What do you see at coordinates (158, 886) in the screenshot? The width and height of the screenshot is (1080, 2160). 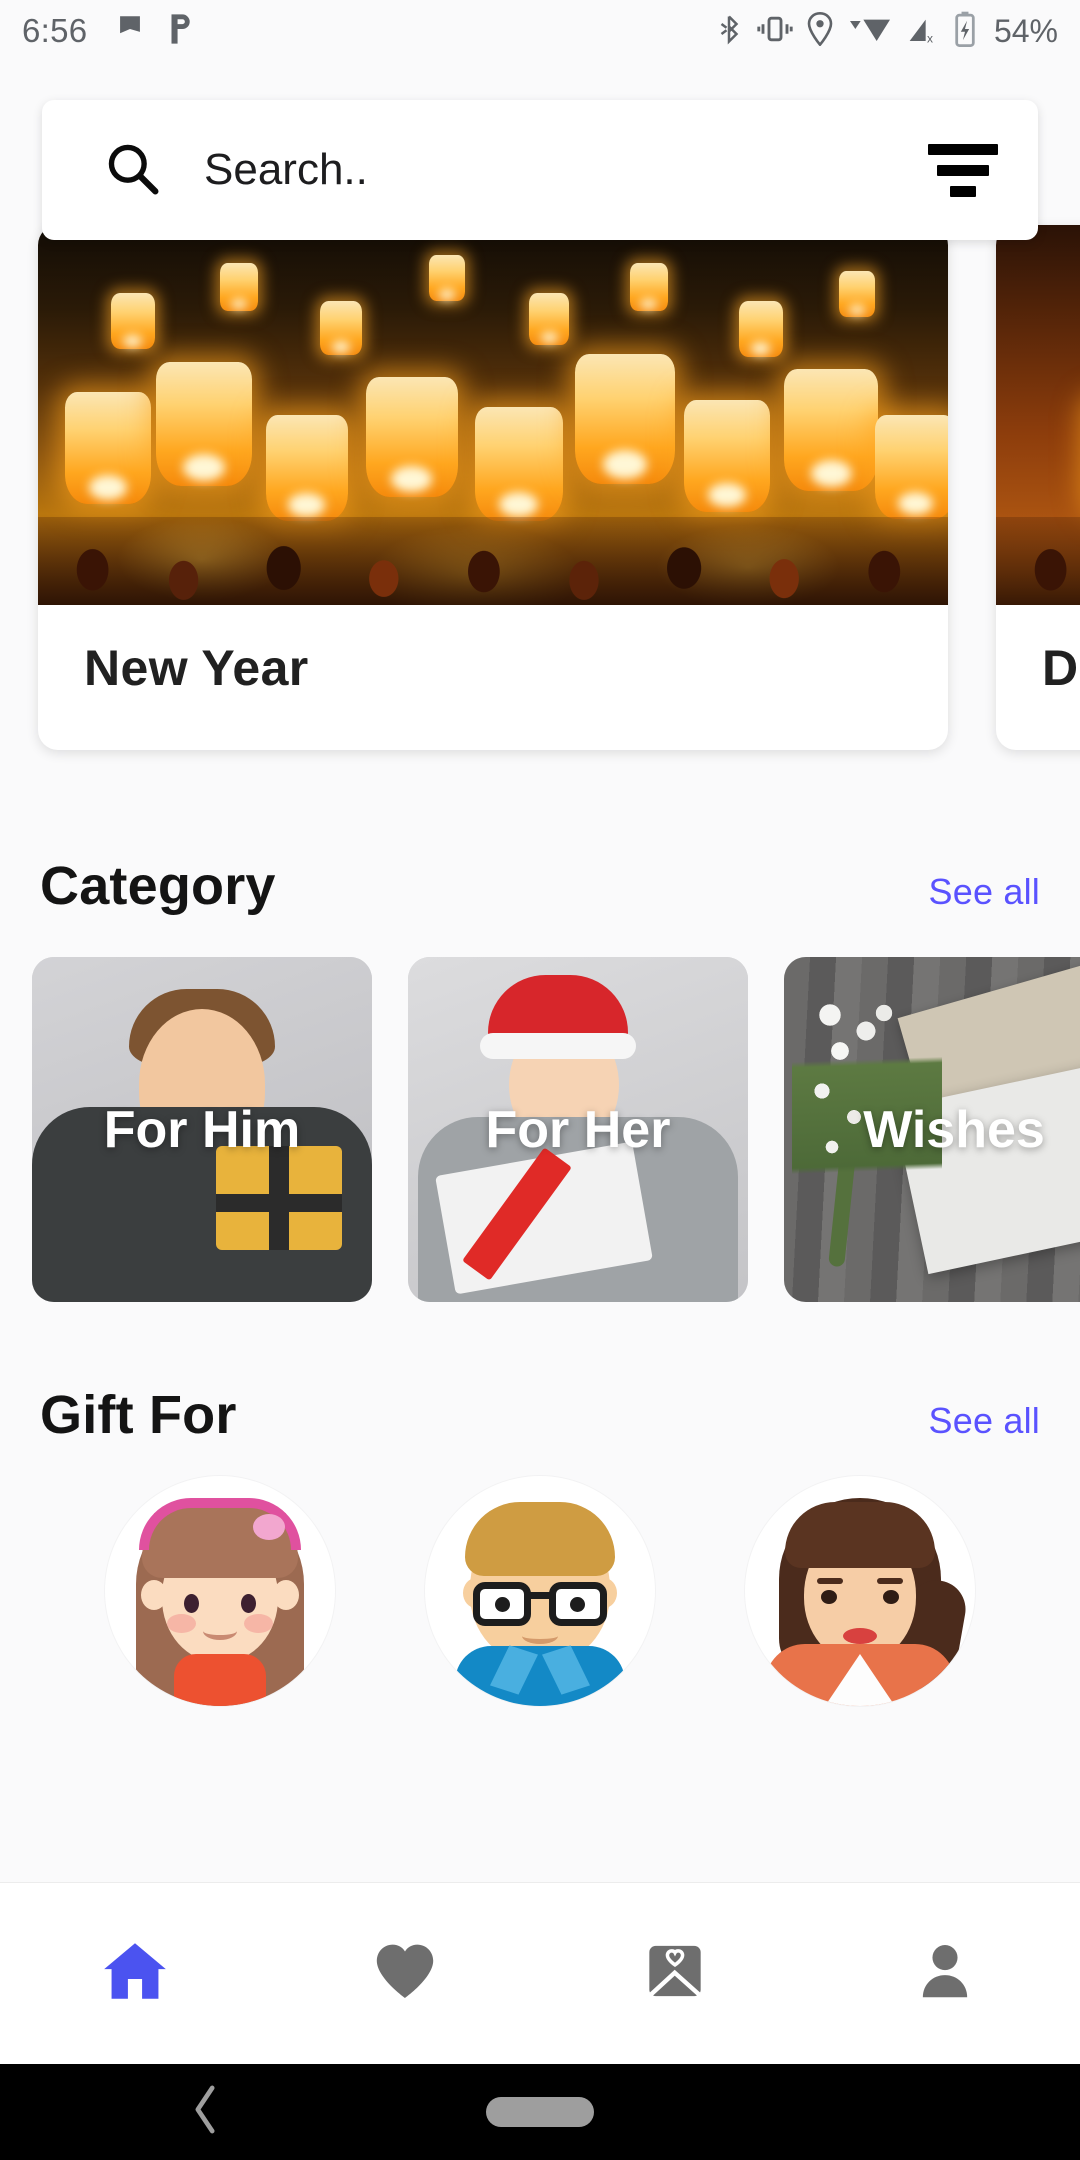 I see `page-title: Category` at bounding box center [158, 886].